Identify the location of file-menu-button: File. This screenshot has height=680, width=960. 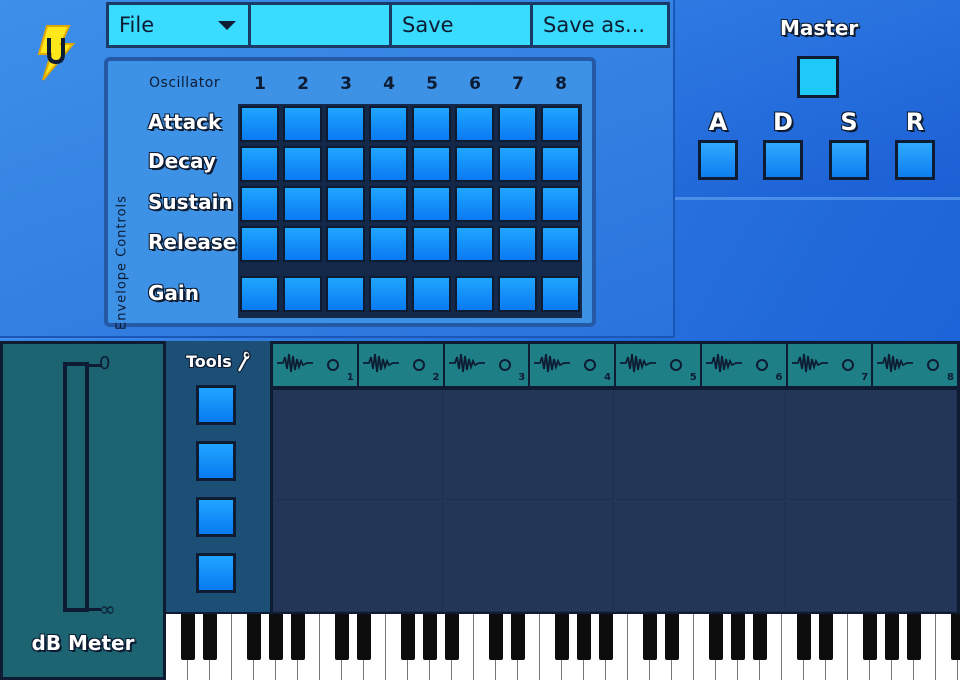
(178, 25).